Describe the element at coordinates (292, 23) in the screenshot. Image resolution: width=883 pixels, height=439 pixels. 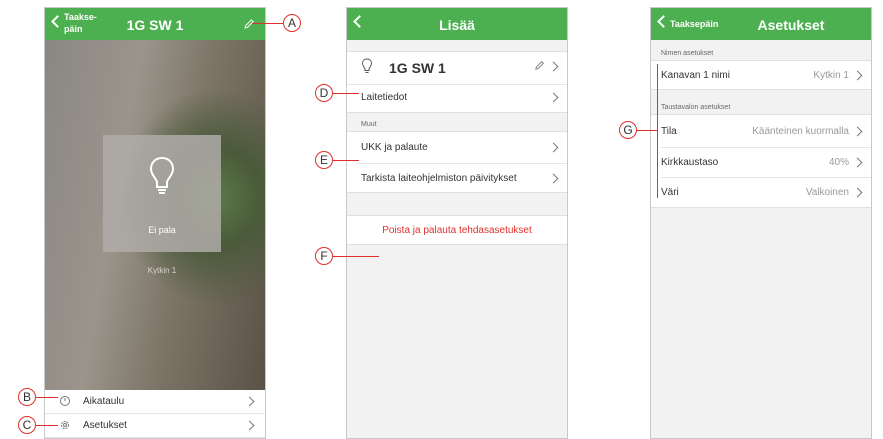
I see `callout-a: A` at that location.